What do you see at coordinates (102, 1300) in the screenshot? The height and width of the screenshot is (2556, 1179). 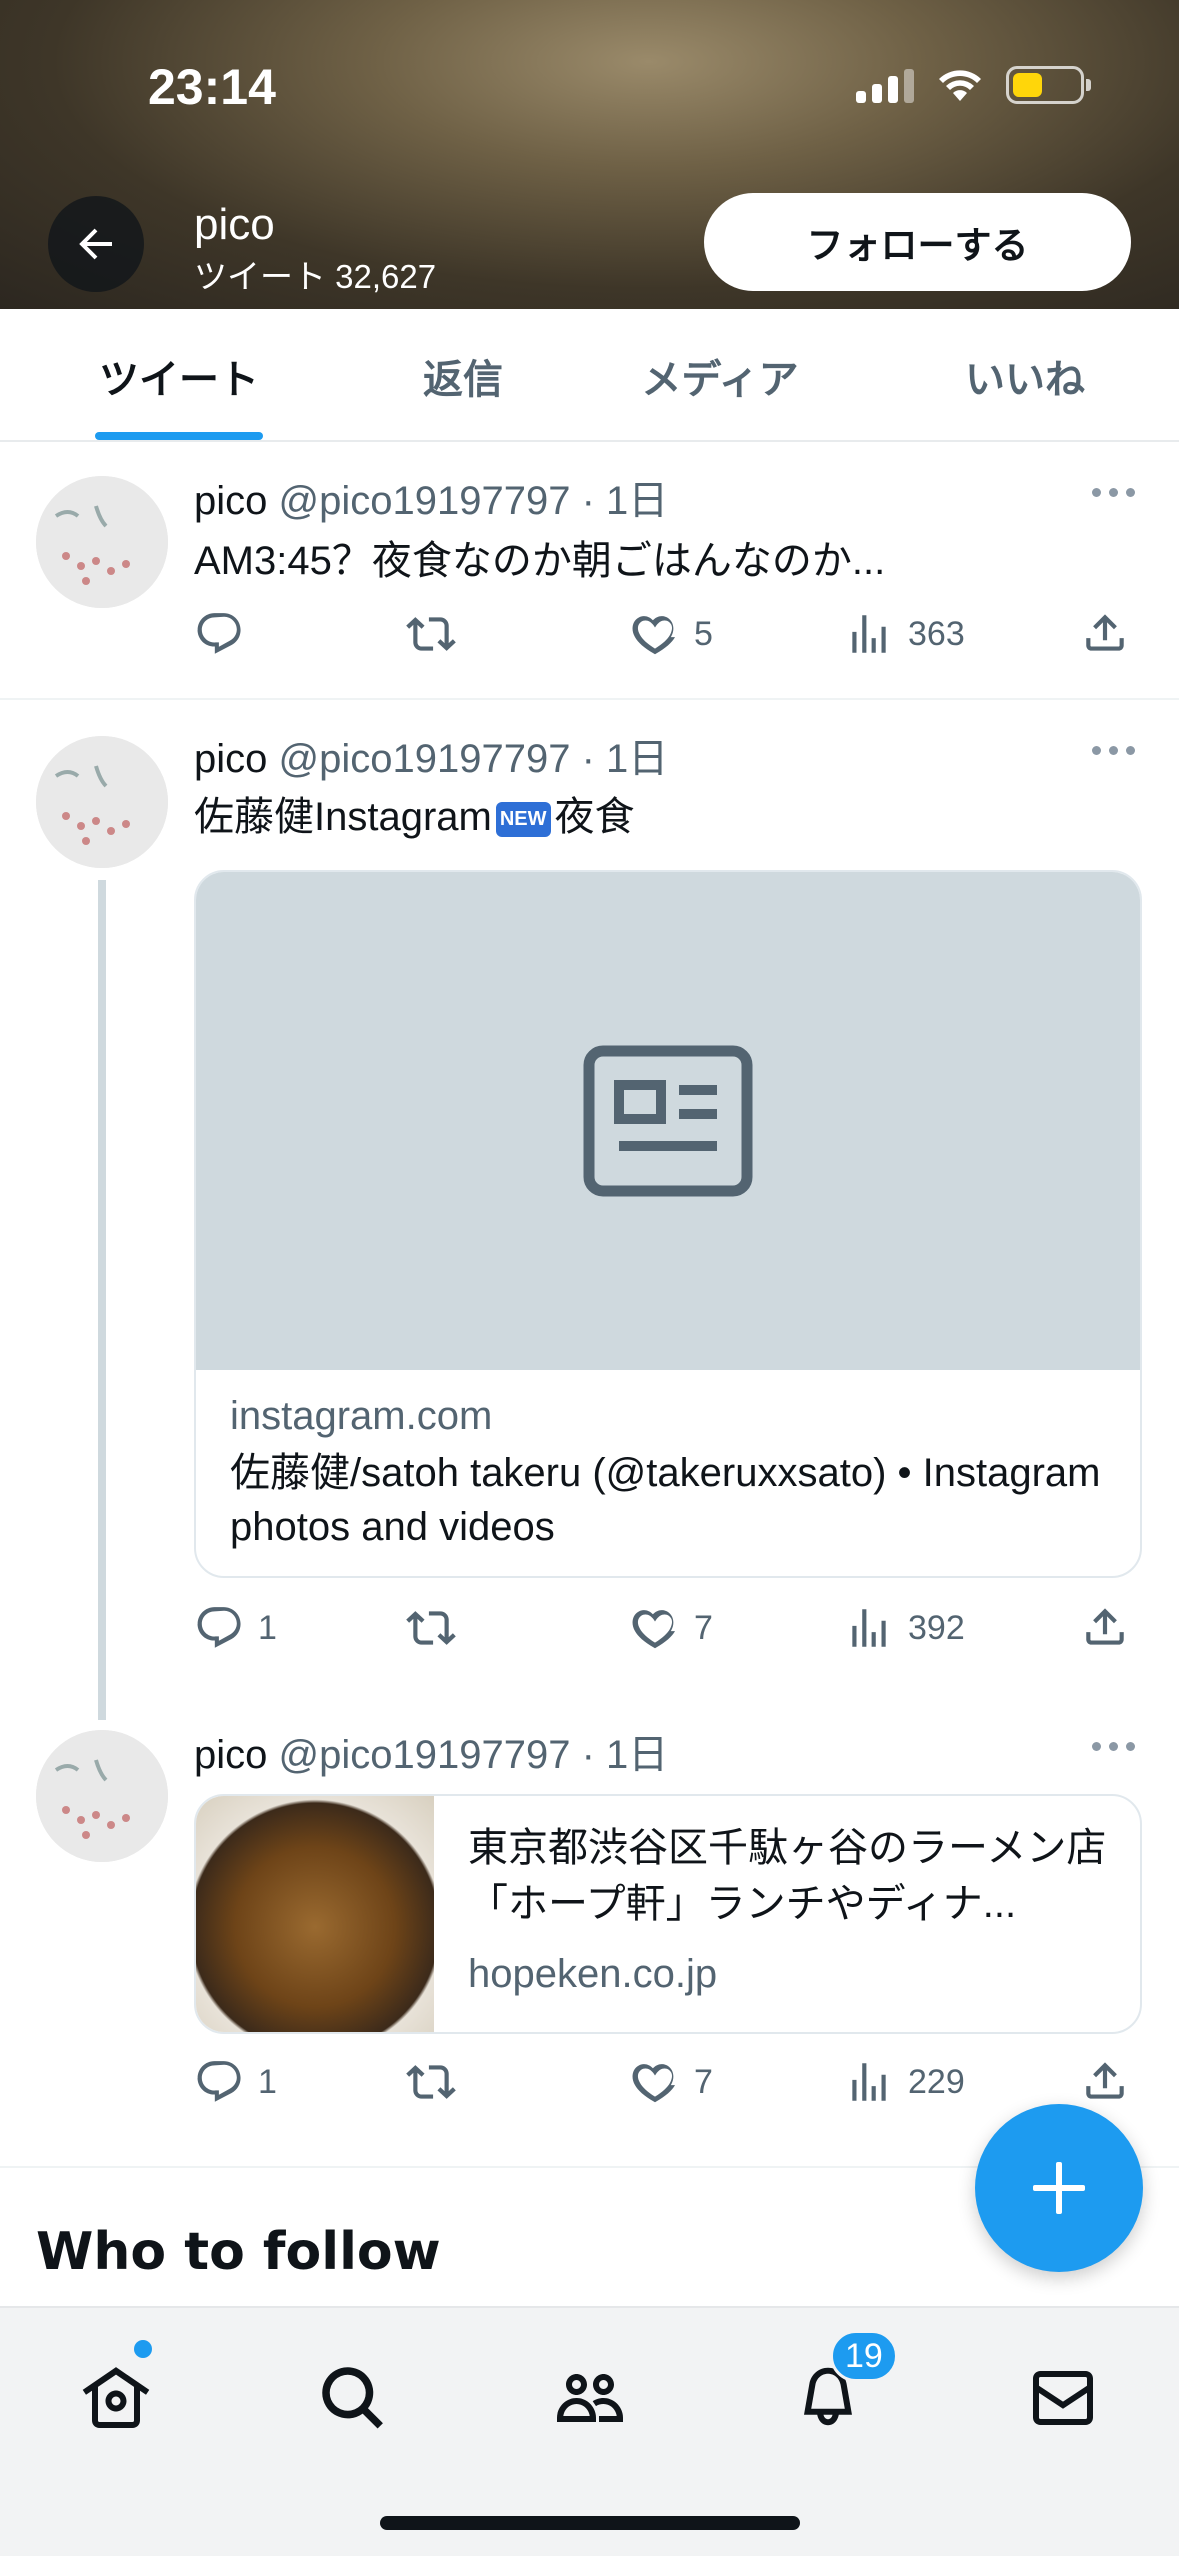 I see `thread-line` at bounding box center [102, 1300].